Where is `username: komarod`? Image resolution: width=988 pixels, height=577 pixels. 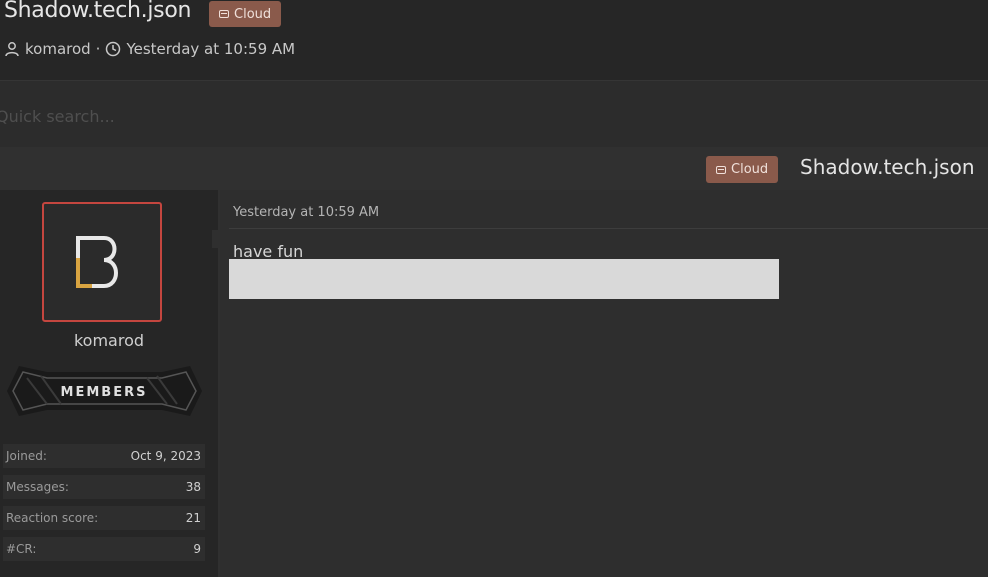
username: komarod is located at coordinates (109, 340).